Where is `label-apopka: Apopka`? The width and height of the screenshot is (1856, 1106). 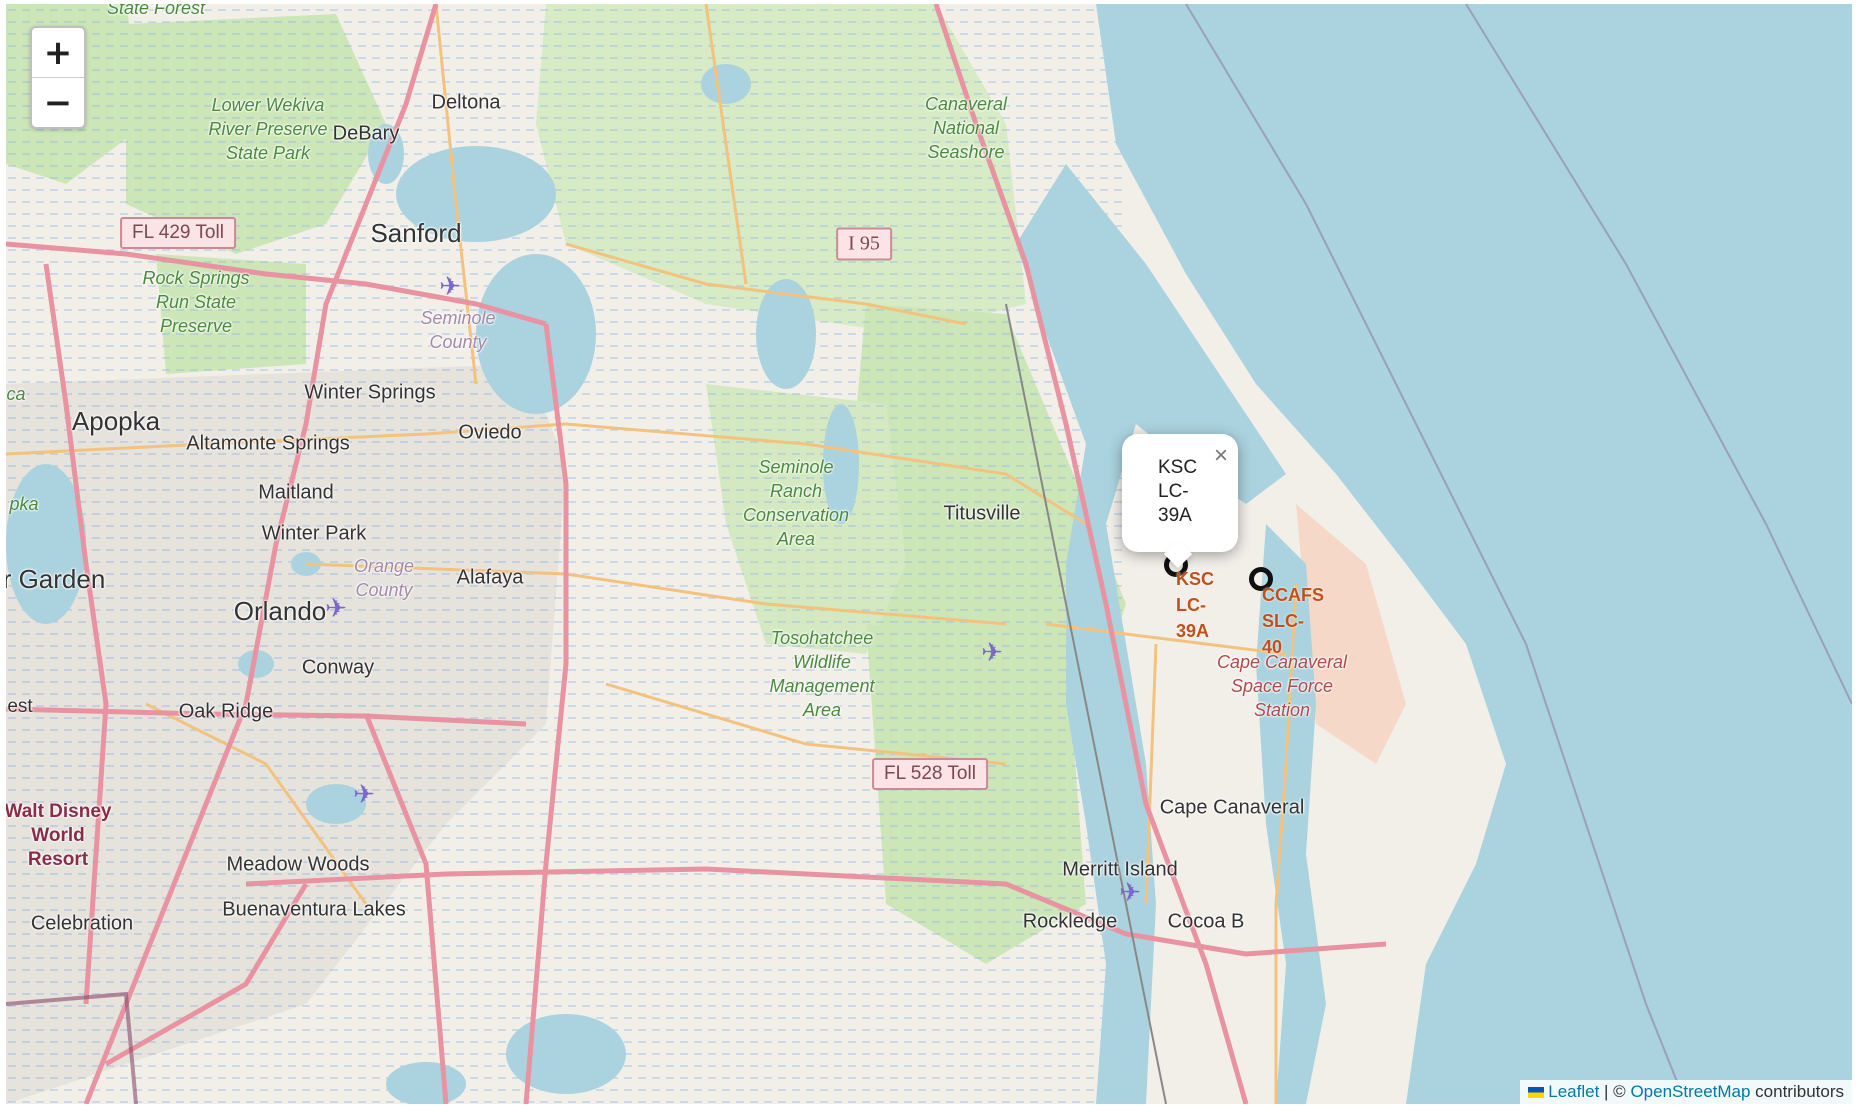 label-apopka: Apopka is located at coordinates (116, 421).